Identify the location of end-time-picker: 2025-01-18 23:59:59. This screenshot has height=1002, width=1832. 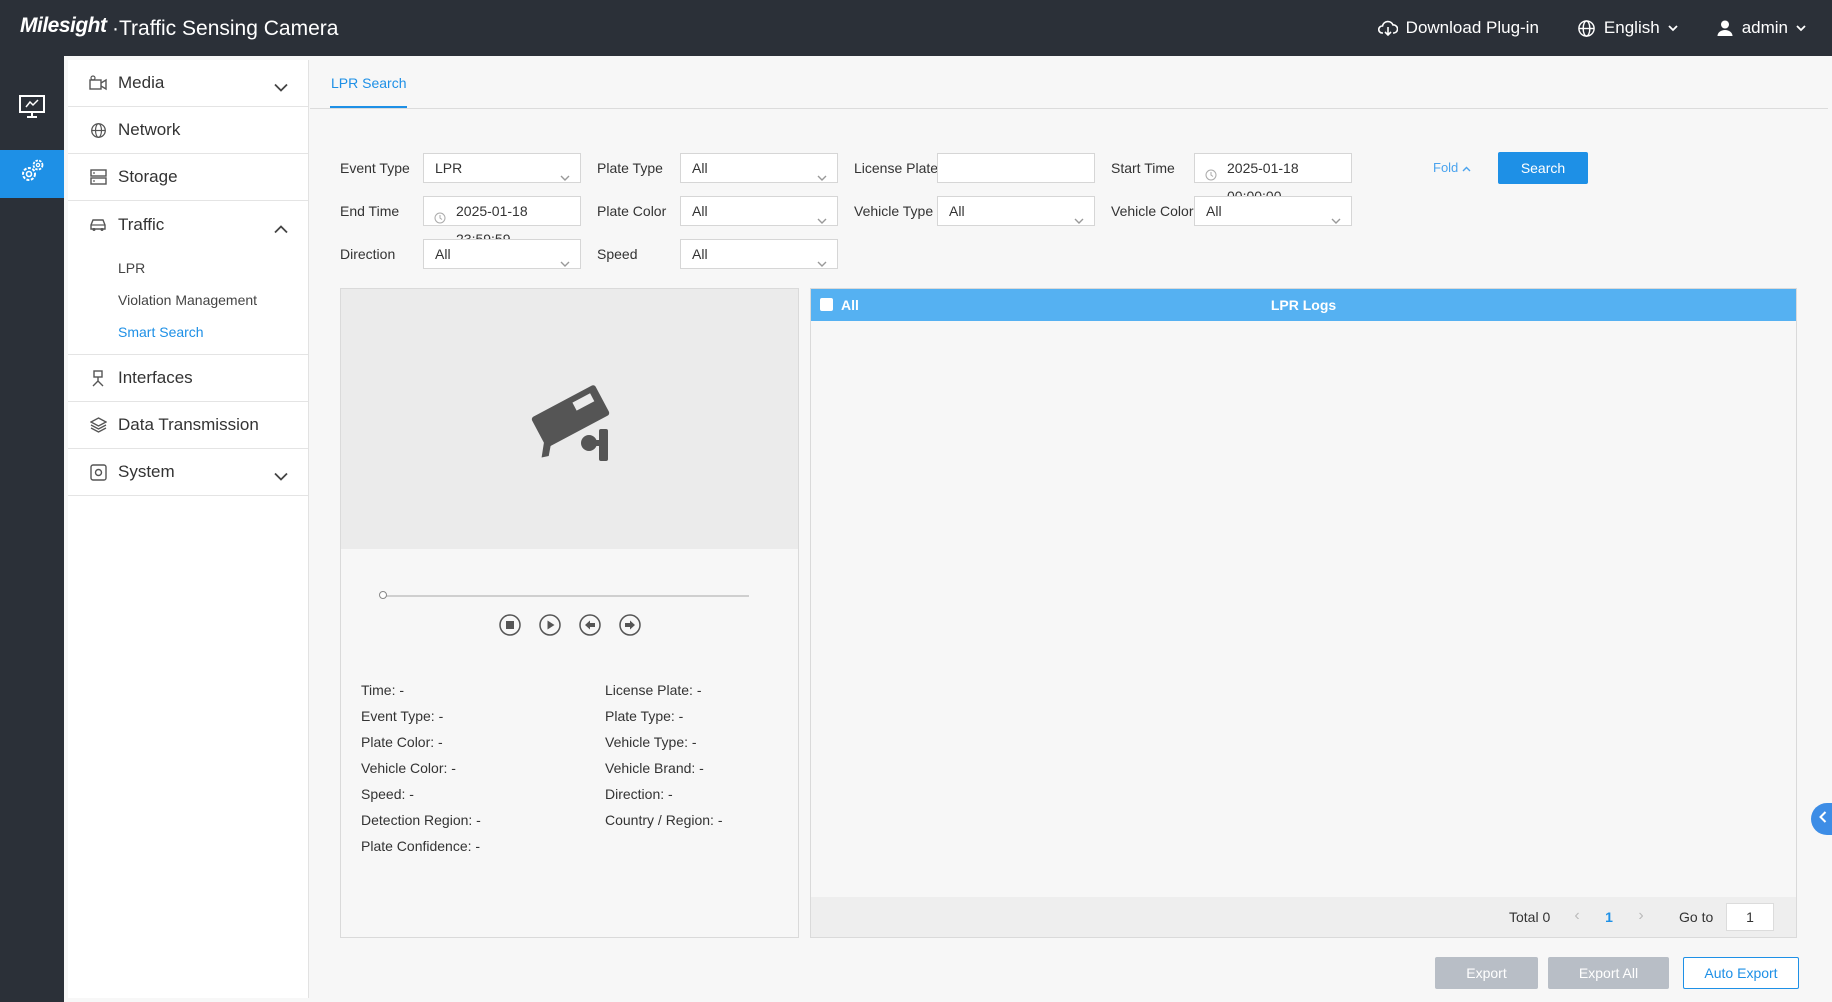
(502, 221).